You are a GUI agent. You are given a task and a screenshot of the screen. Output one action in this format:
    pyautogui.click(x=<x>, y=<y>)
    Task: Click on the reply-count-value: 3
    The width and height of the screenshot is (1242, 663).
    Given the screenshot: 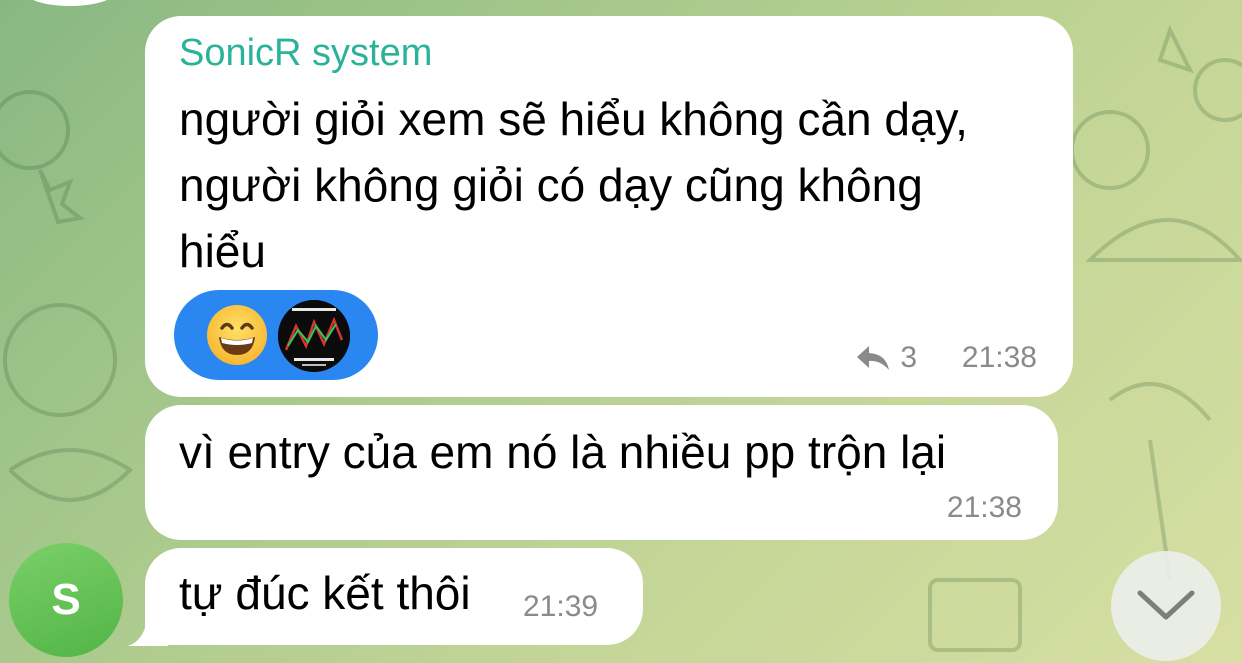 What is the action you would take?
    pyautogui.click(x=908, y=357)
    